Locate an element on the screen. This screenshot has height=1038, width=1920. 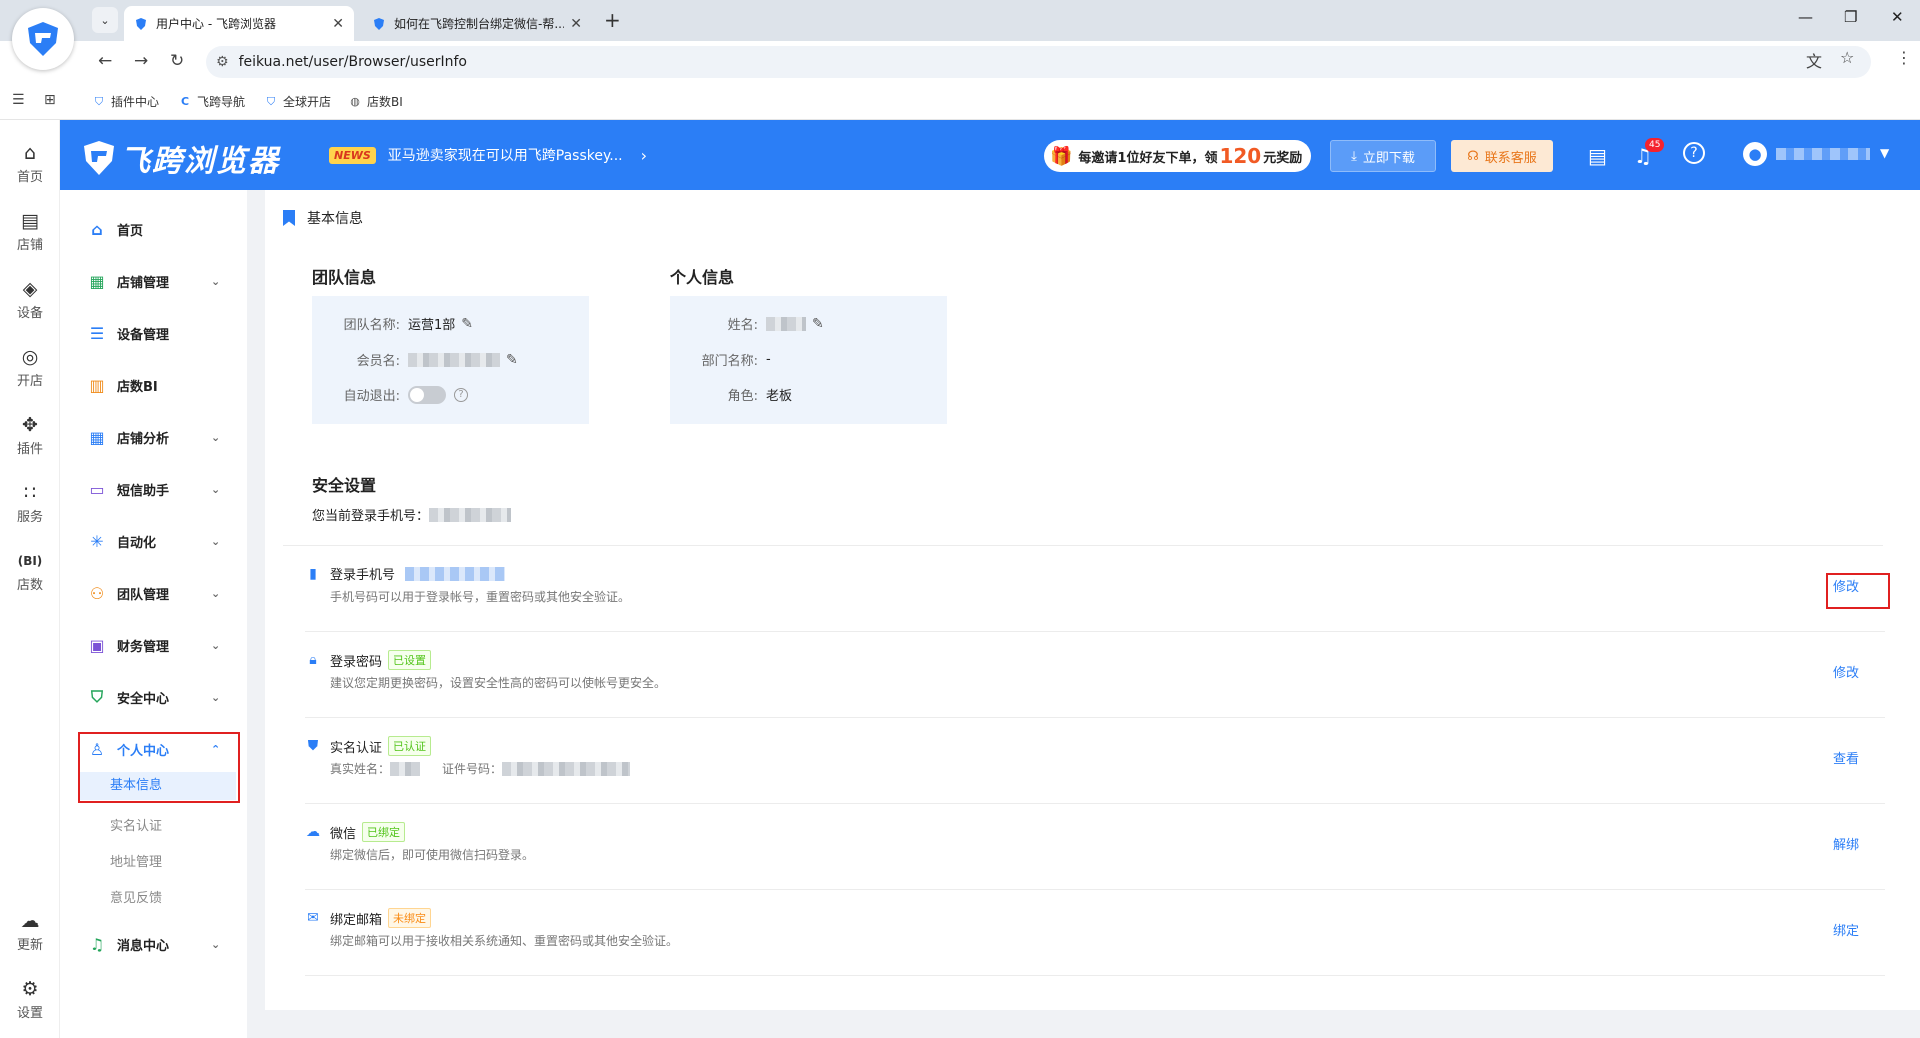
rail-home: ⌂ 首页 is located at coordinates (30, 163).